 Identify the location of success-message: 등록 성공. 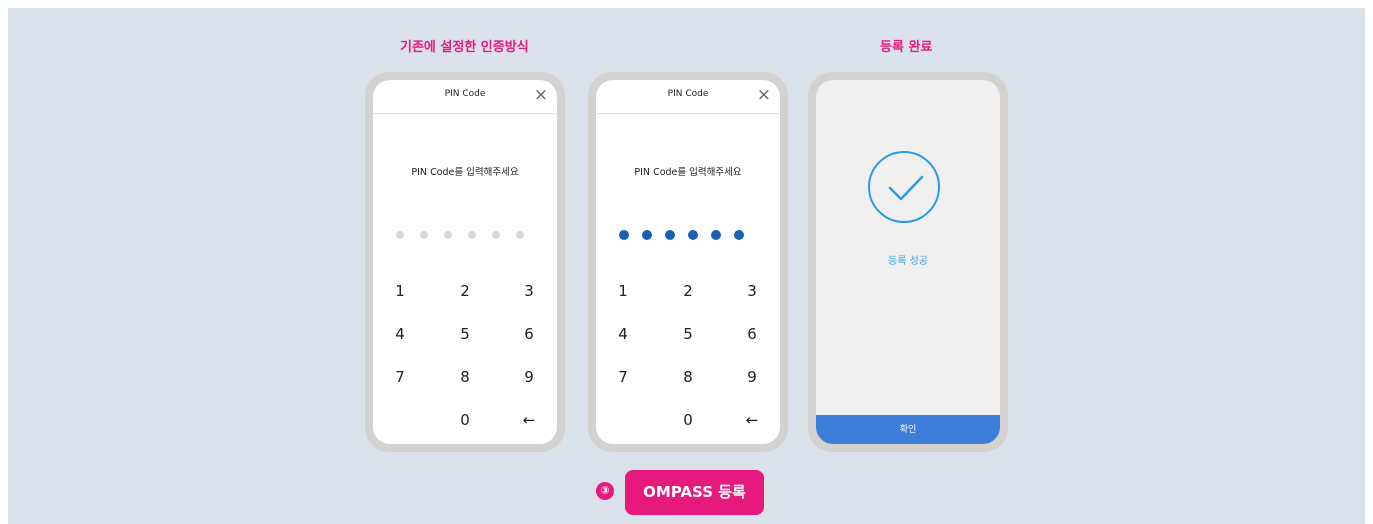
(908, 261).